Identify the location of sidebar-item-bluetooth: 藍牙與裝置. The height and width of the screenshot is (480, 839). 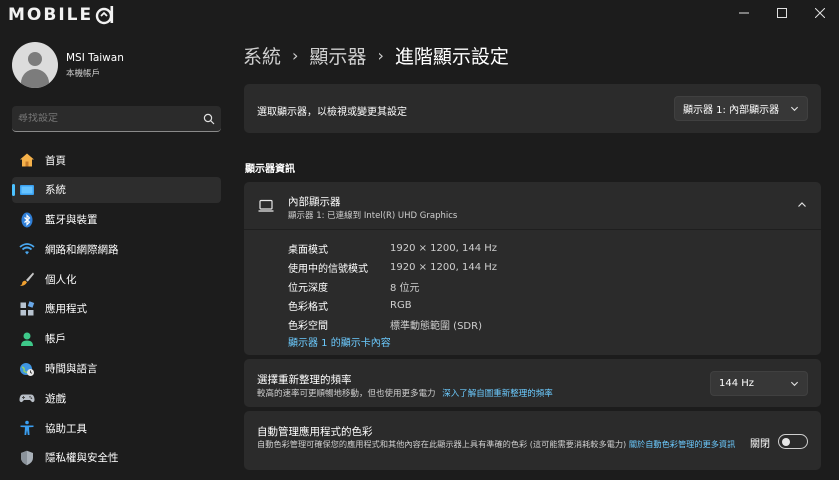
(116, 220).